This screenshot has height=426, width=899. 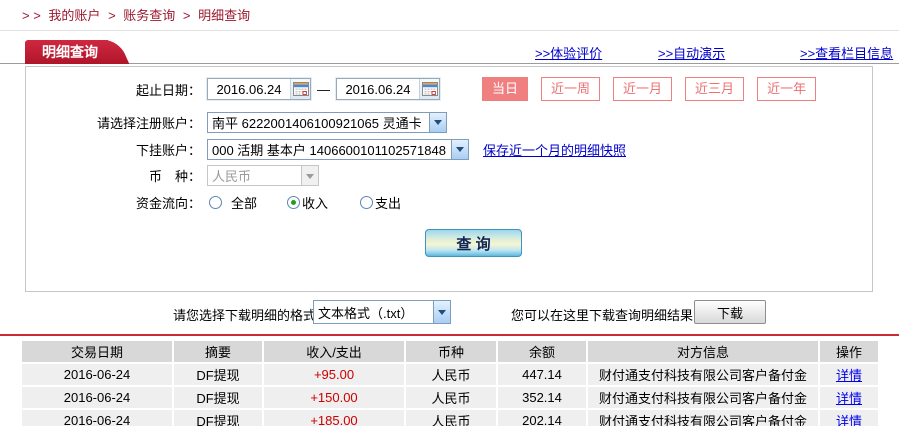 I want to click on query-button: 查 询, so click(x=473, y=243).